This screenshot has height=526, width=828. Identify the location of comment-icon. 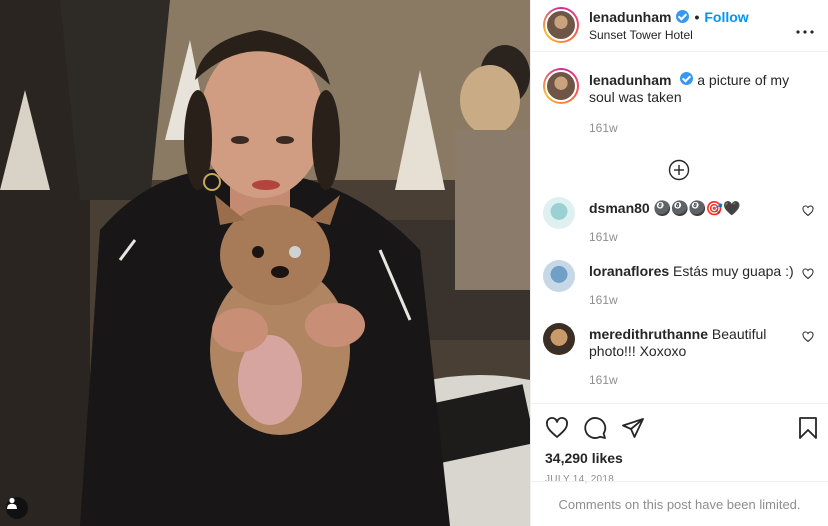
(595, 428).